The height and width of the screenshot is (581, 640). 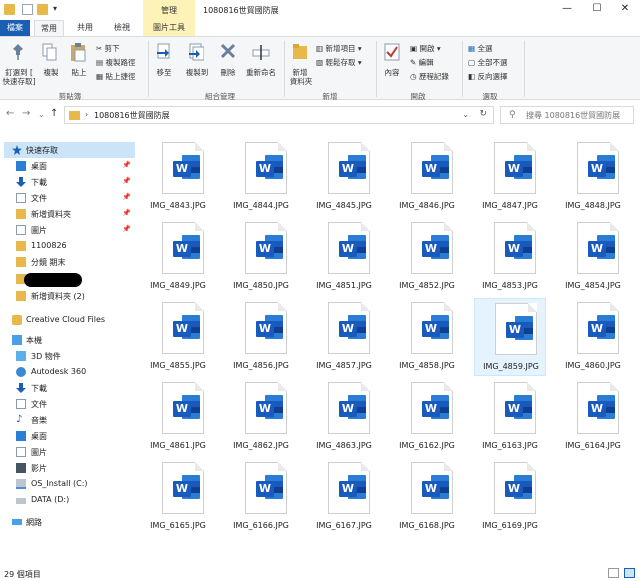 I want to click on copy-path-label: 複製路徑, so click(x=120, y=62).